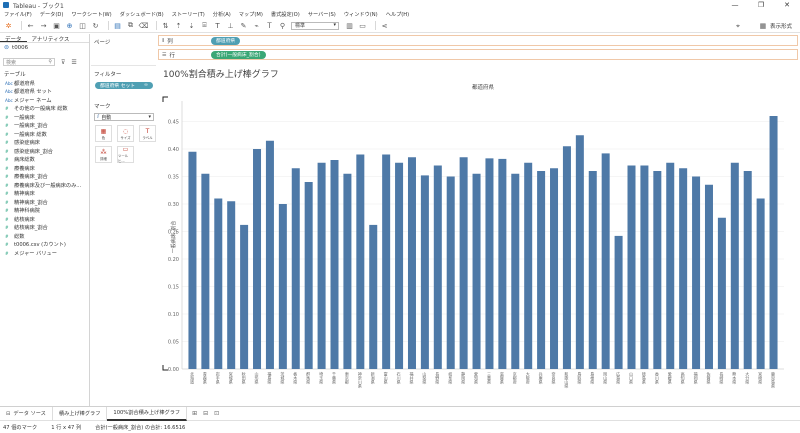 The image size is (800, 433). I want to click on swap-axes-icon: ⇅, so click(165, 25).